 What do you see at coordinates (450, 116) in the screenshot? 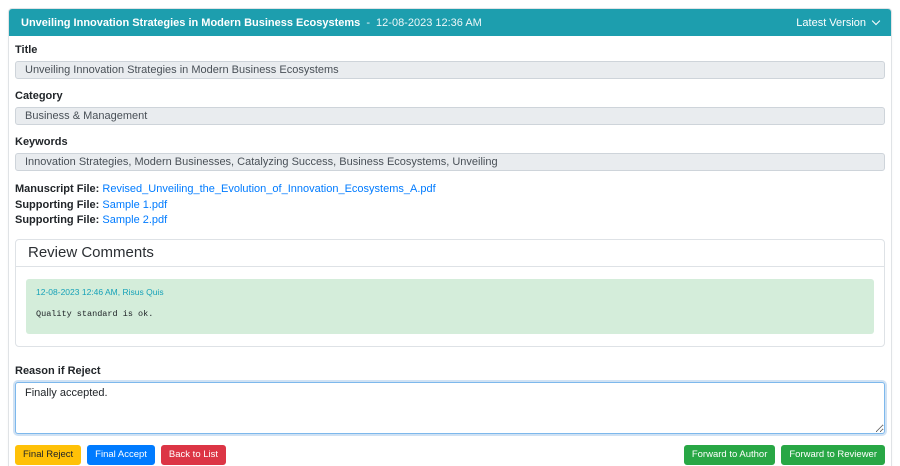
I see `category-field: Business & Management` at bounding box center [450, 116].